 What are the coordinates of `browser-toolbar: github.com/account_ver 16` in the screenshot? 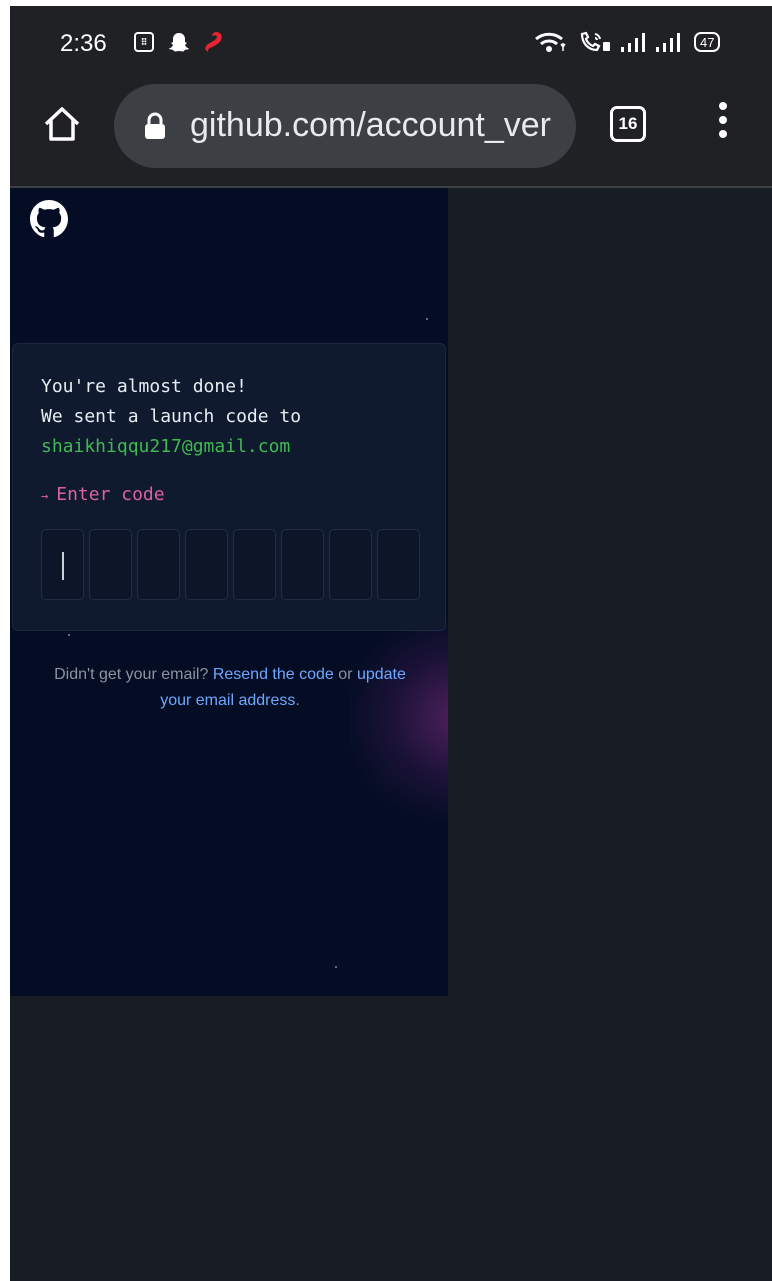 It's located at (391, 132).